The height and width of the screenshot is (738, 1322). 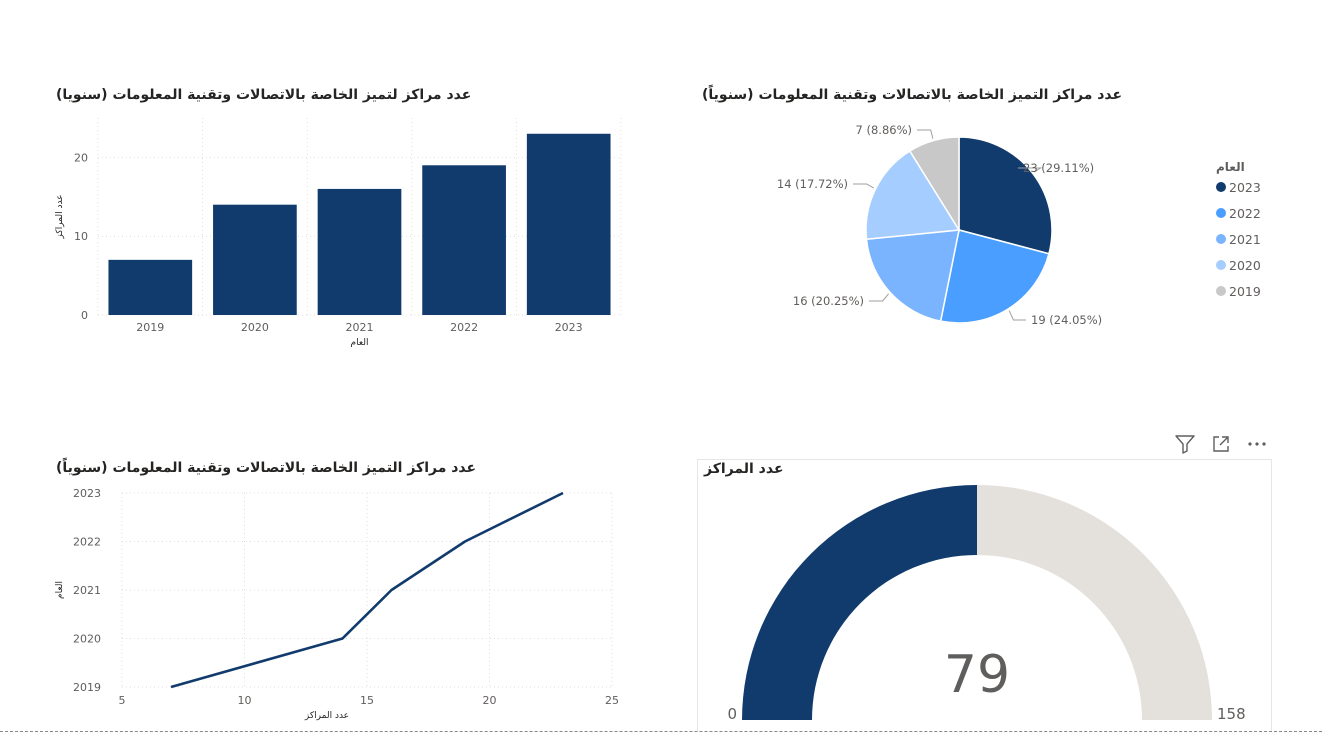 What do you see at coordinates (87, 542) in the screenshot?
I see `line-y-tick: 2022` at bounding box center [87, 542].